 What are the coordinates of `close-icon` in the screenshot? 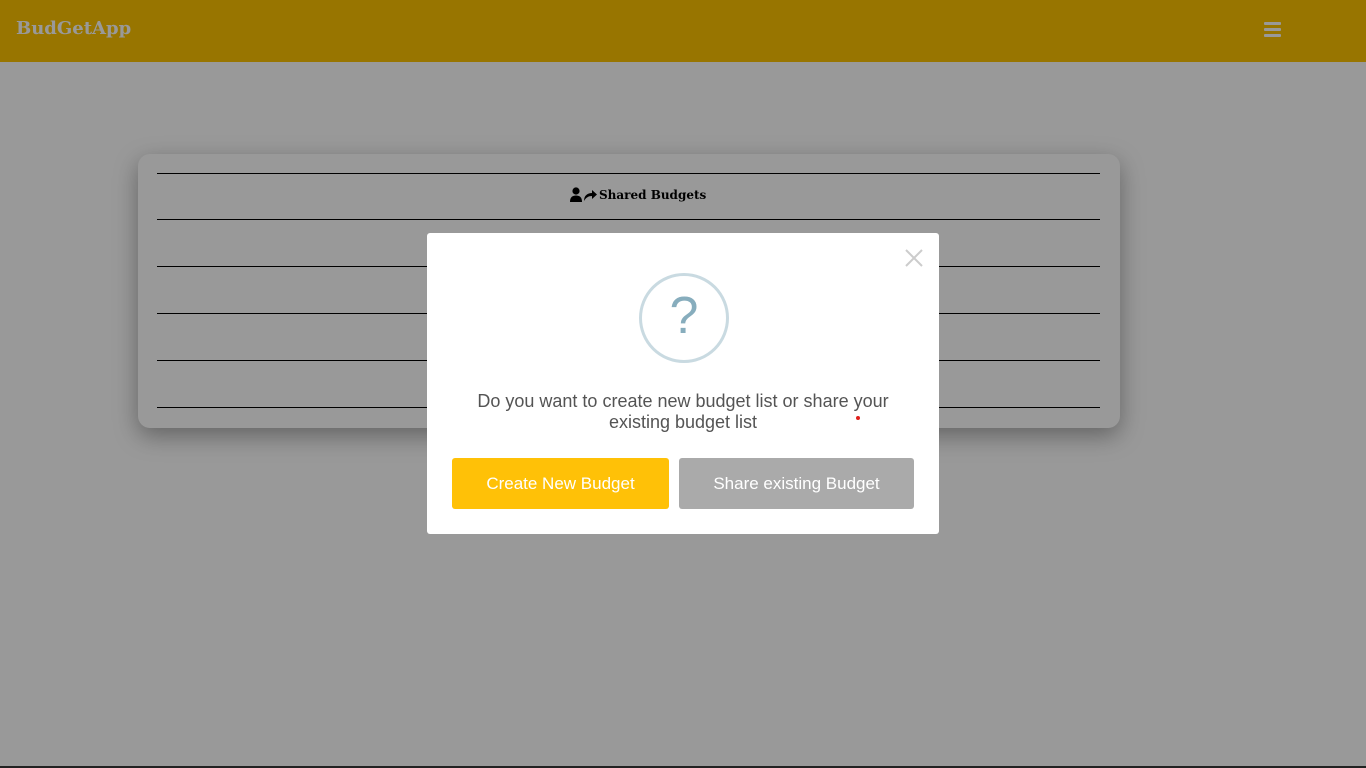 It's located at (914, 258).